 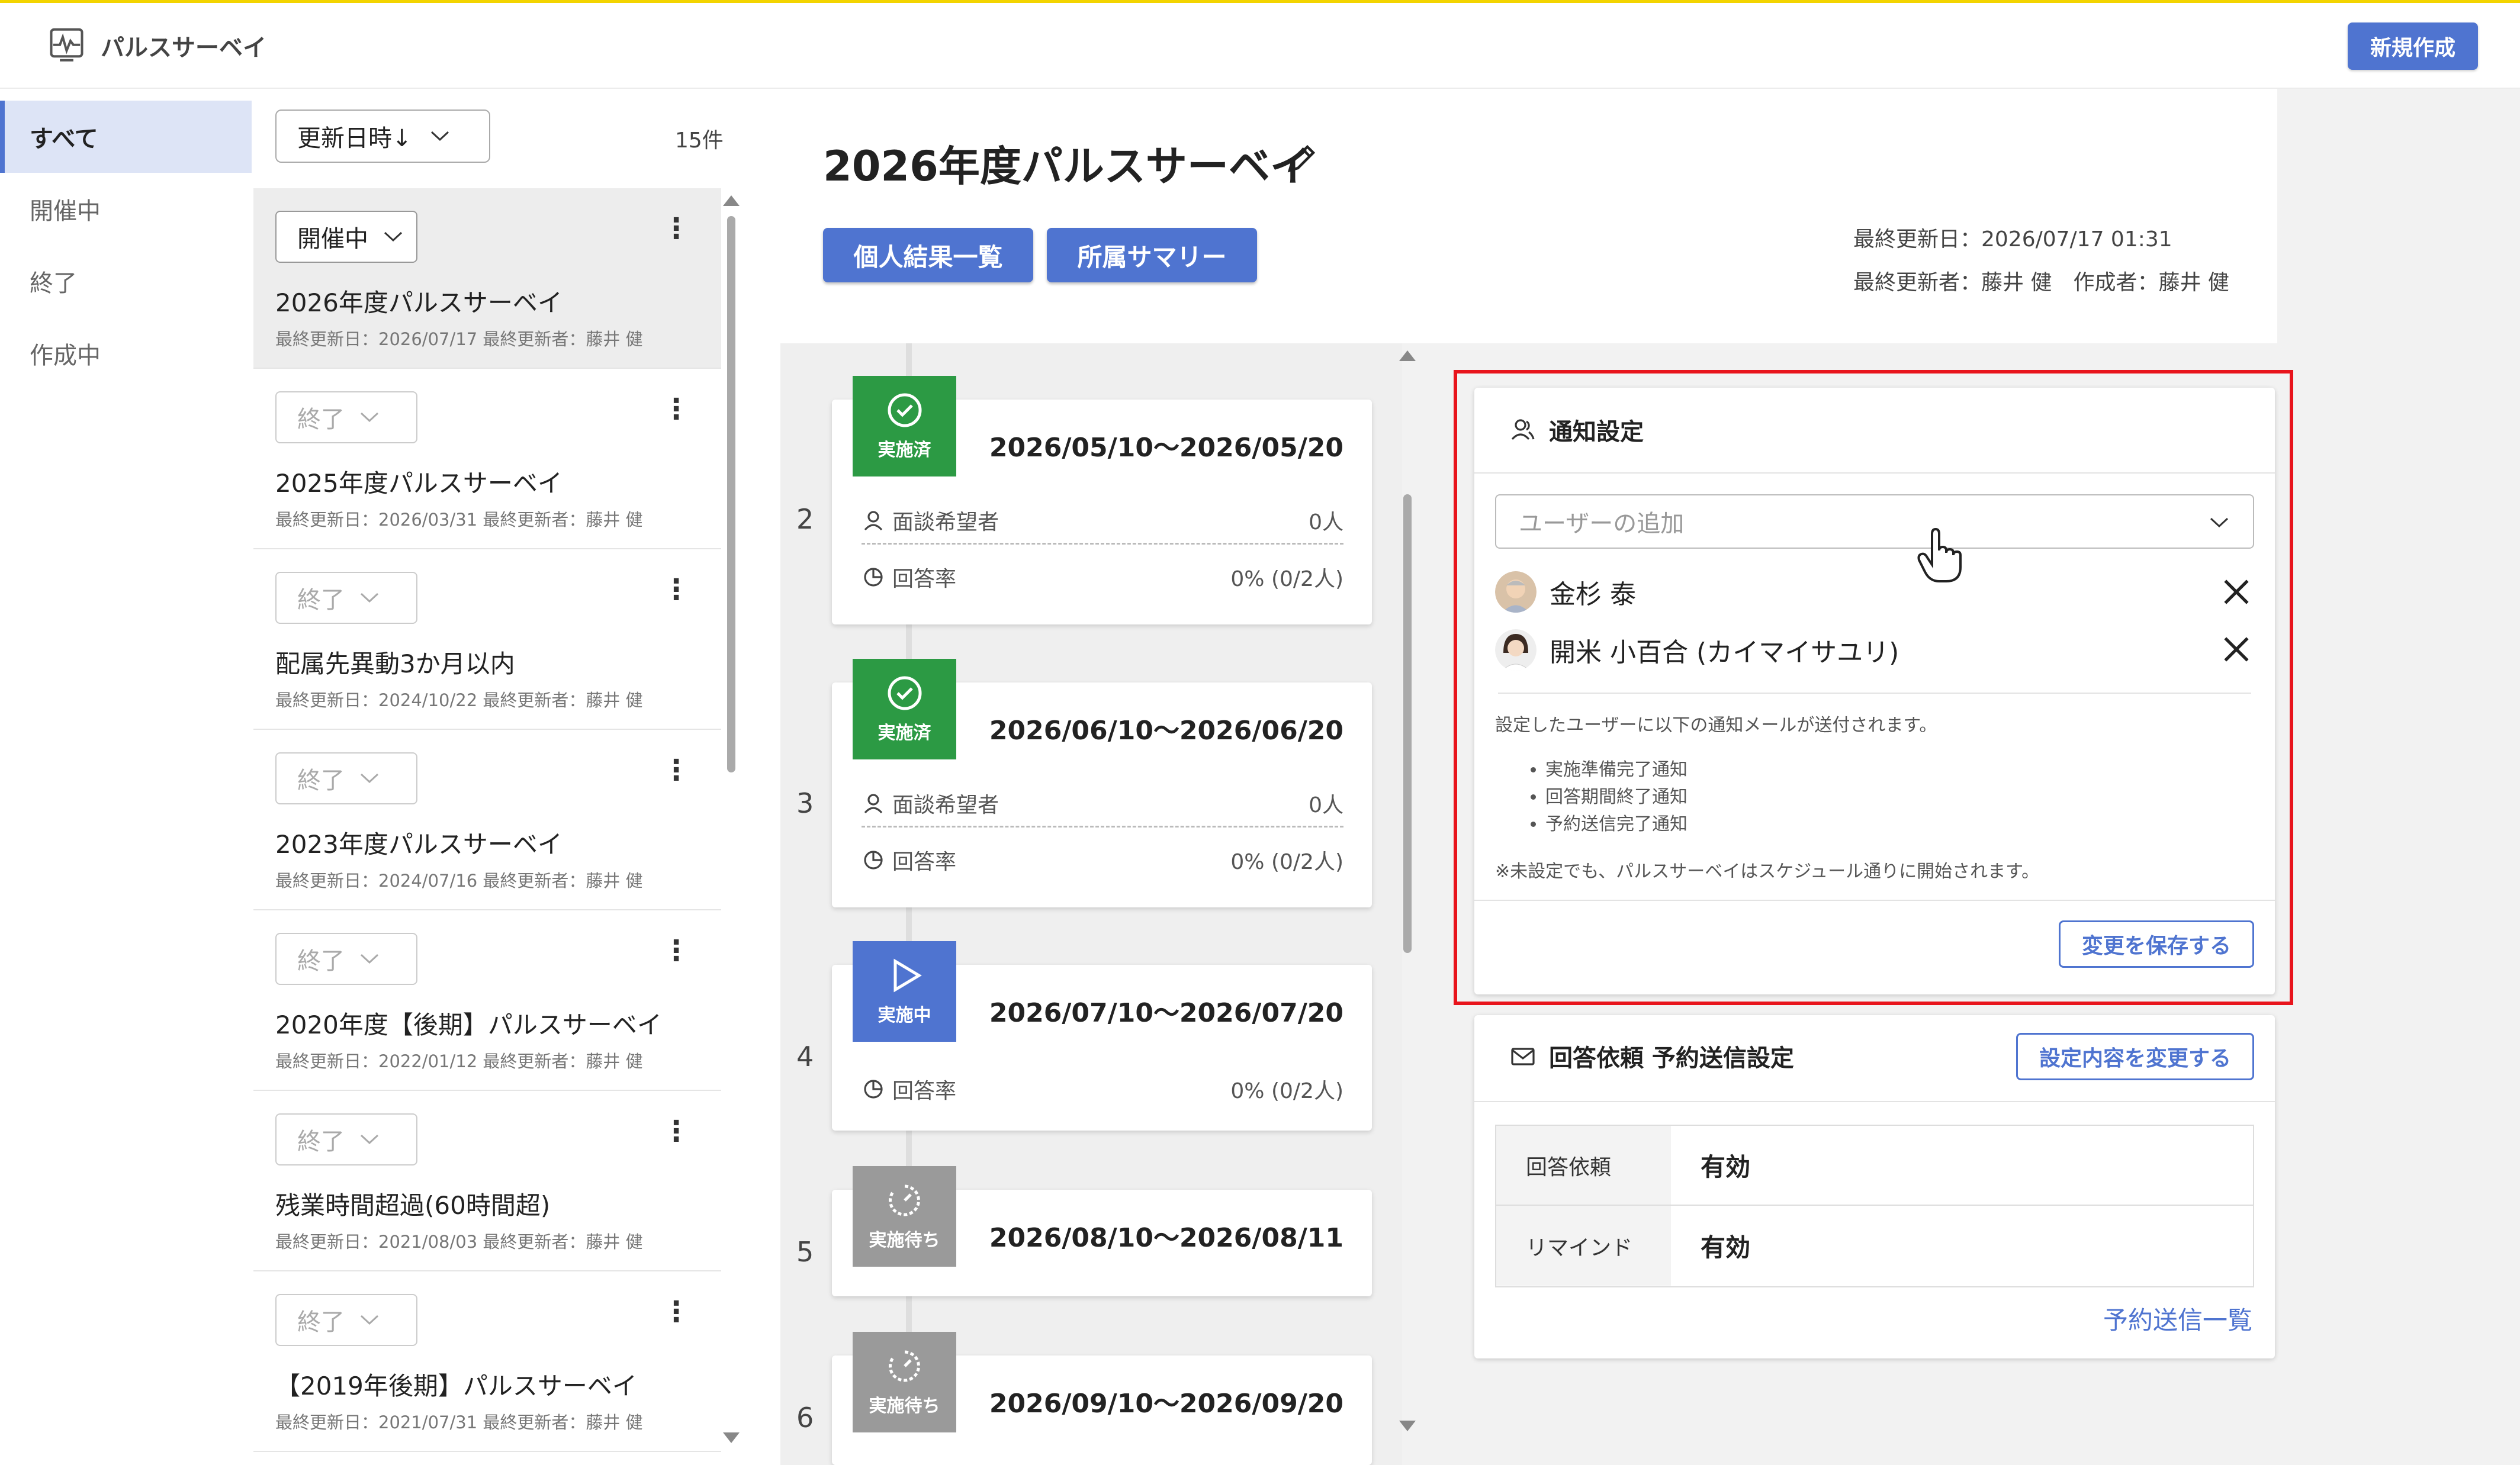 I want to click on interview-value: 0人, so click(x=1326, y=805).